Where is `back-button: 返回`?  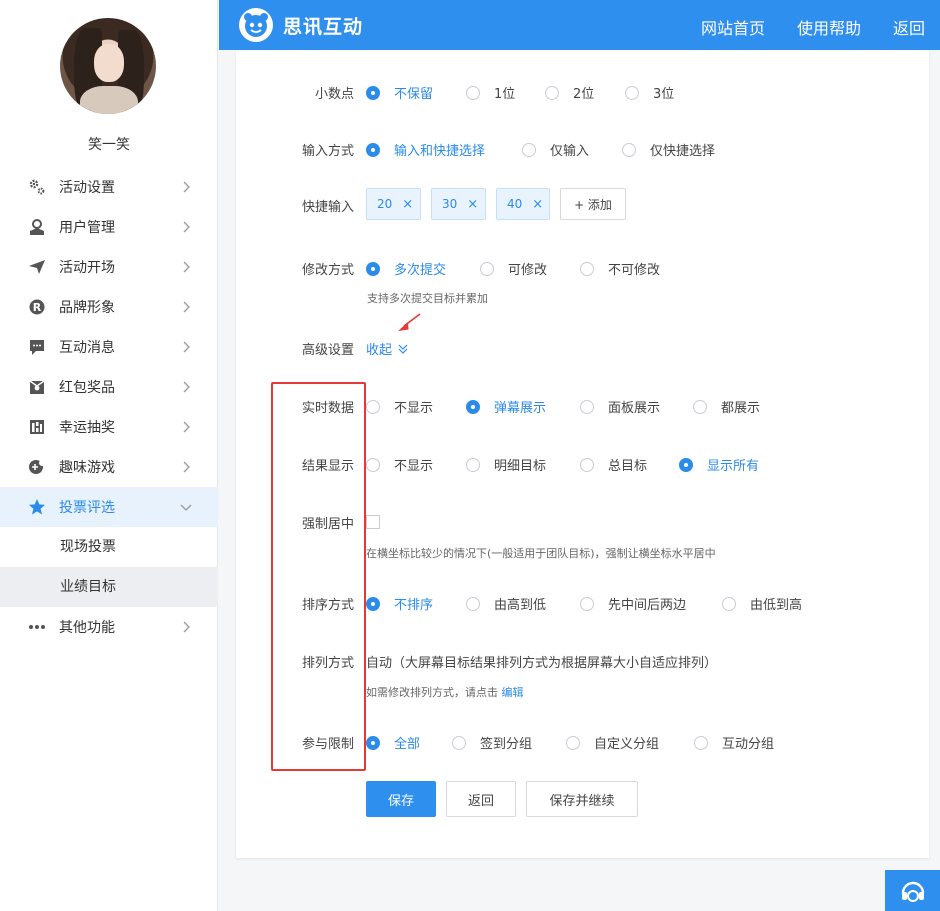
back-button: 返回 is located at coordinates (481, 799).